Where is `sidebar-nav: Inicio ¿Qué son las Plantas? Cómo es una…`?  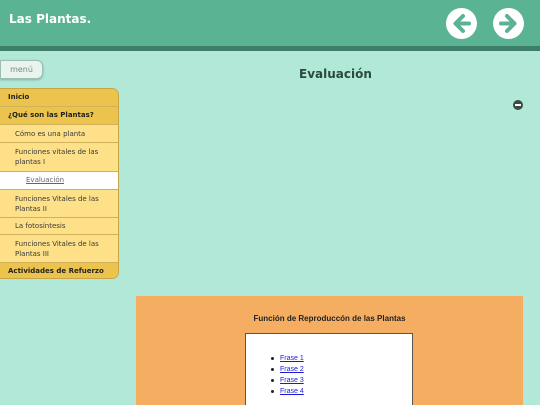 sidebar-nav: Inicio ¿Qué son las Plantas? Cómo es una… is located at coordinates (59, 183).